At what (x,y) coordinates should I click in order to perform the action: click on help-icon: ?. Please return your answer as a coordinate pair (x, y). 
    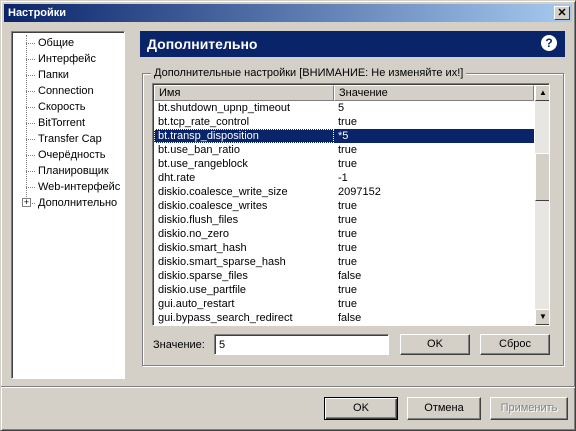
    Looking at the image, I should click on (549, 43).